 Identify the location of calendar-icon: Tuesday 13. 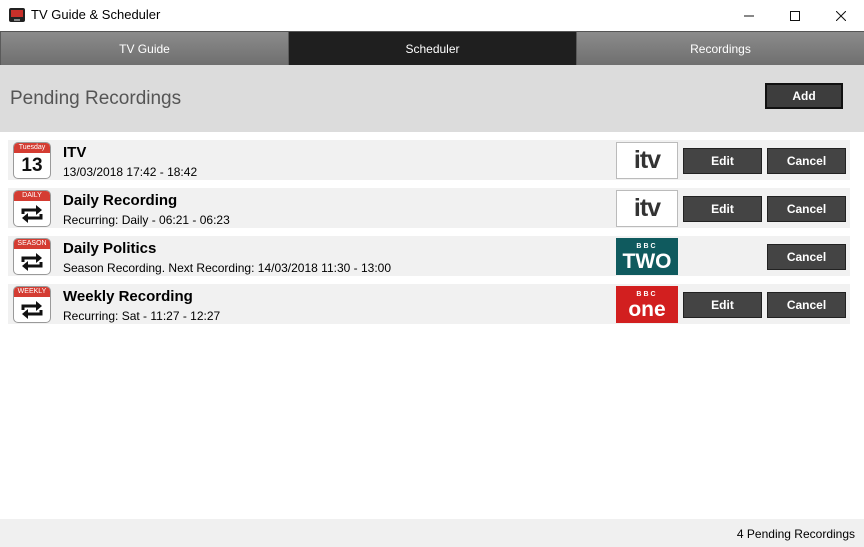
(32, 160).